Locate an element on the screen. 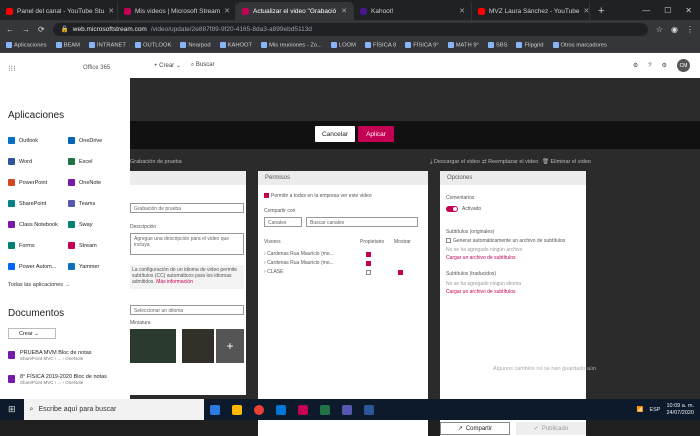 The image size is (700, 436). replace-video-link: ⇄ Reemplazar el video is located at coordinates (510, 162).